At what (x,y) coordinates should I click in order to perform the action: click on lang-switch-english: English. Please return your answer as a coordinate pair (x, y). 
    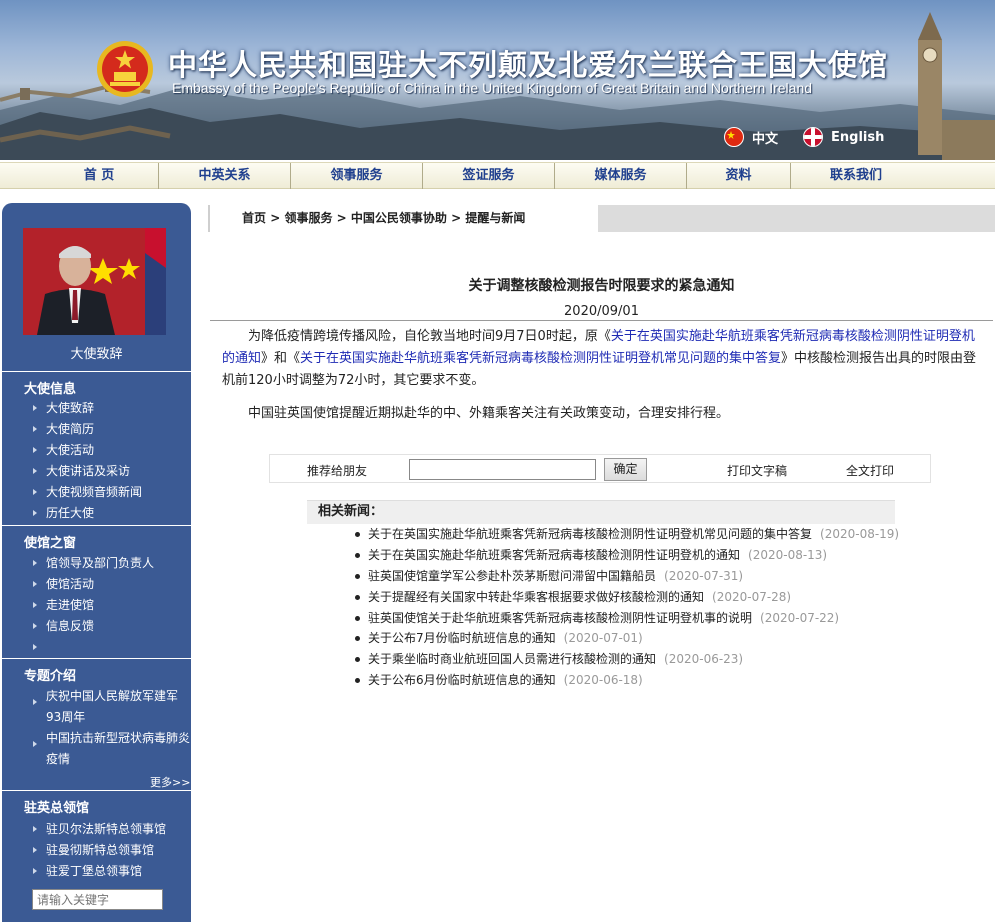
    Looking at the image, I should click on (843, 137).